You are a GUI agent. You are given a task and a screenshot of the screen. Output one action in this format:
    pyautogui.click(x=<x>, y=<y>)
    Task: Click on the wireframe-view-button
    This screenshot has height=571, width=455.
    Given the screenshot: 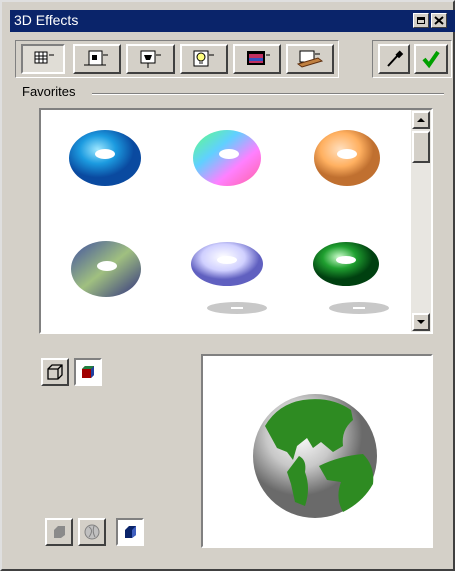 What is the action you would take?
    pyautogui.click(x=55, y=372)
    